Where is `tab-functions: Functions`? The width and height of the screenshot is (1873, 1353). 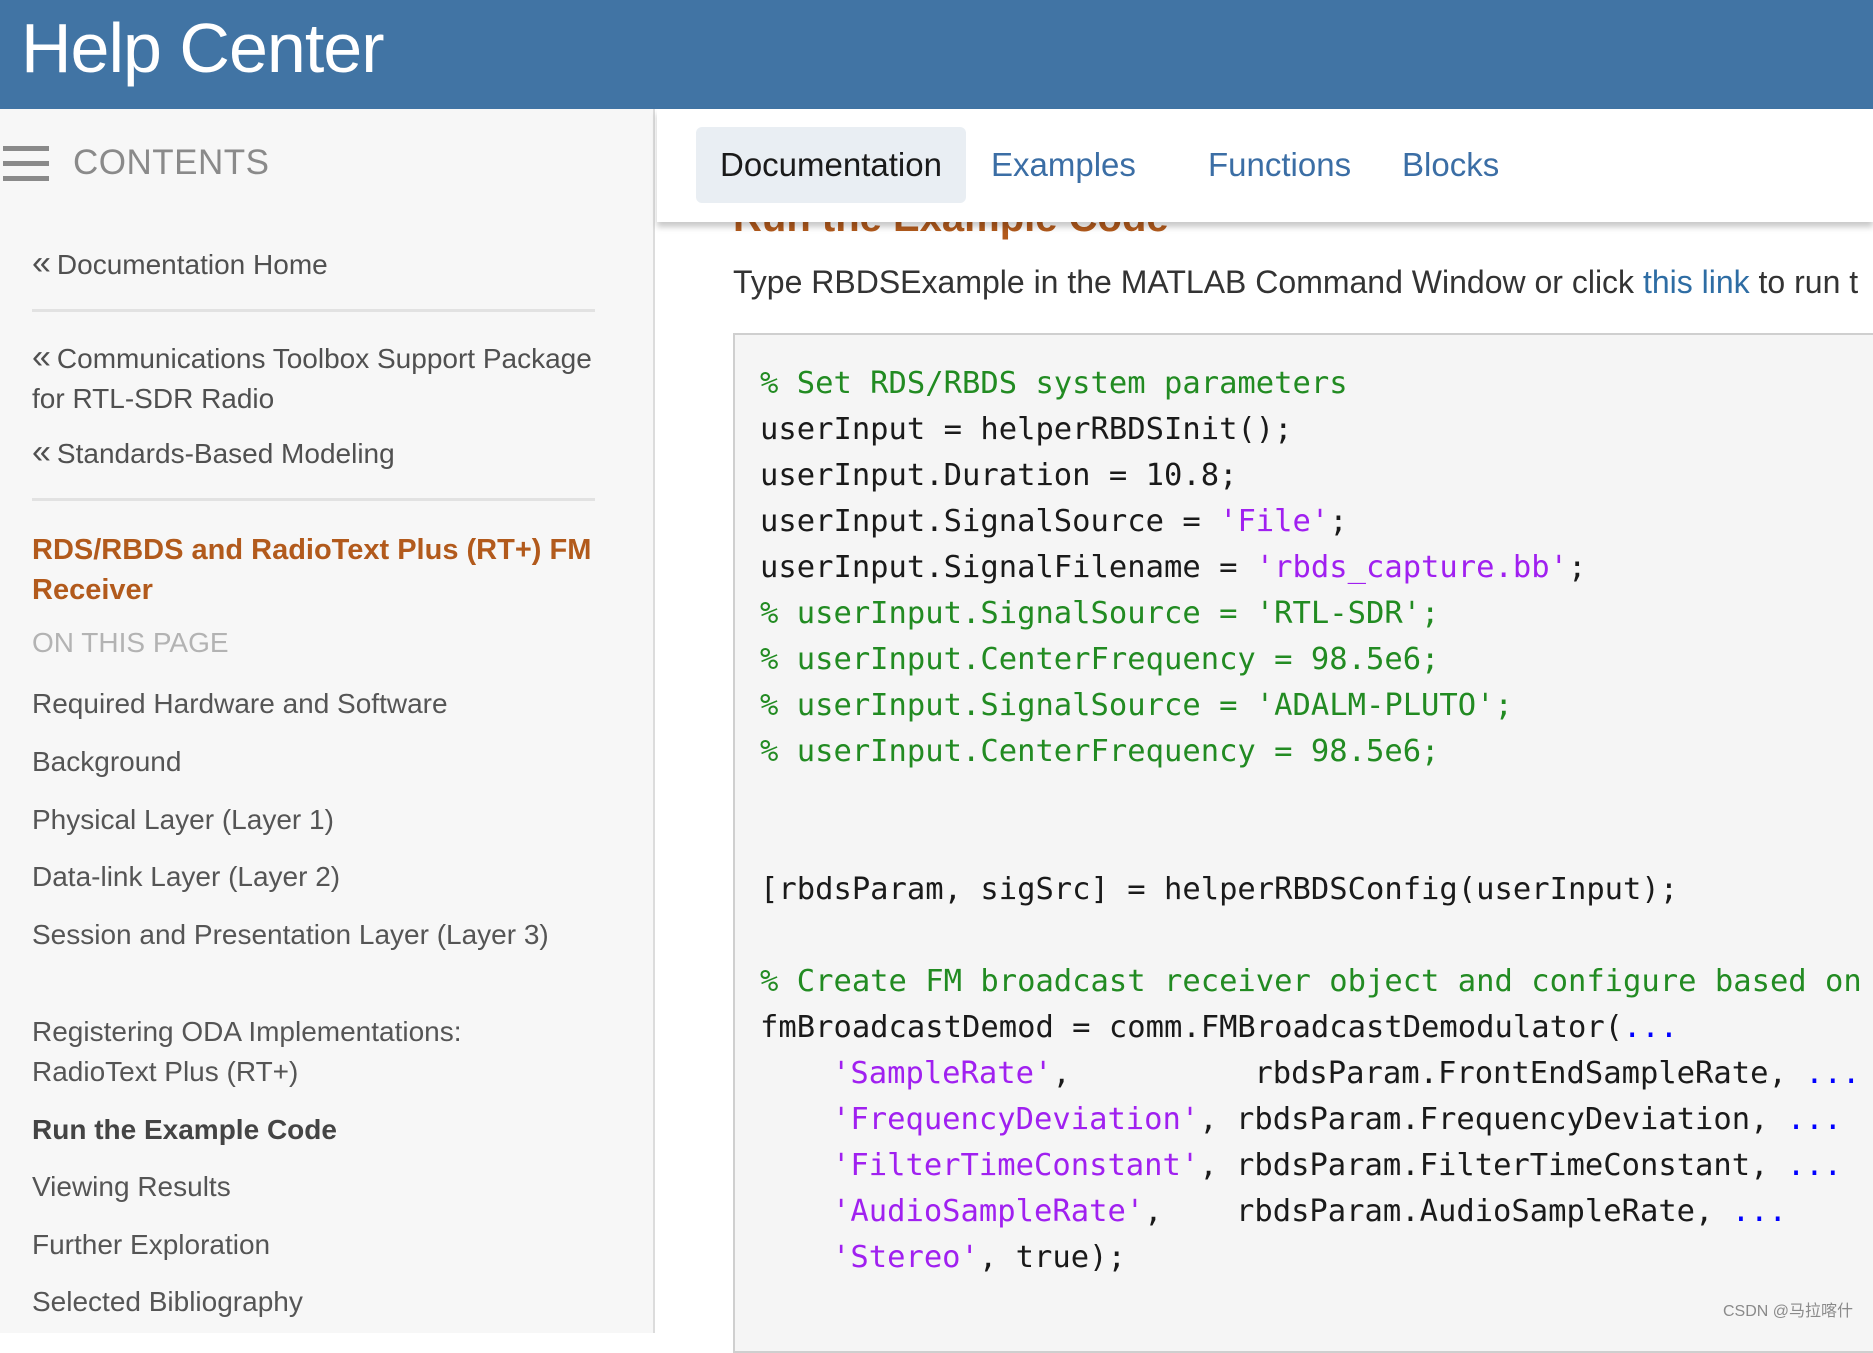 tab-functions: Functions is located at coordinates (1279, 165).